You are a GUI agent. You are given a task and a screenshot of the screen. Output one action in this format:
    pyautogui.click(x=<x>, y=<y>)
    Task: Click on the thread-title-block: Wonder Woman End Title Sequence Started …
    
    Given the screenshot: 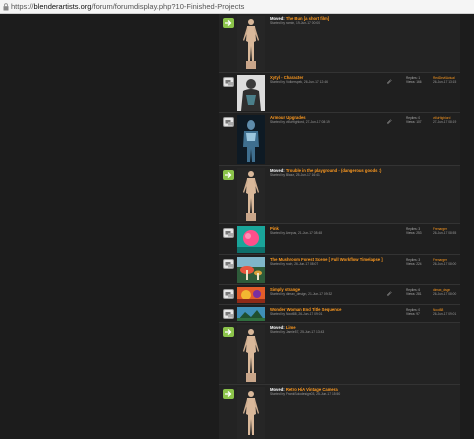 What is the action you would take?
    pyautogui.click(x=337, y=311)
    